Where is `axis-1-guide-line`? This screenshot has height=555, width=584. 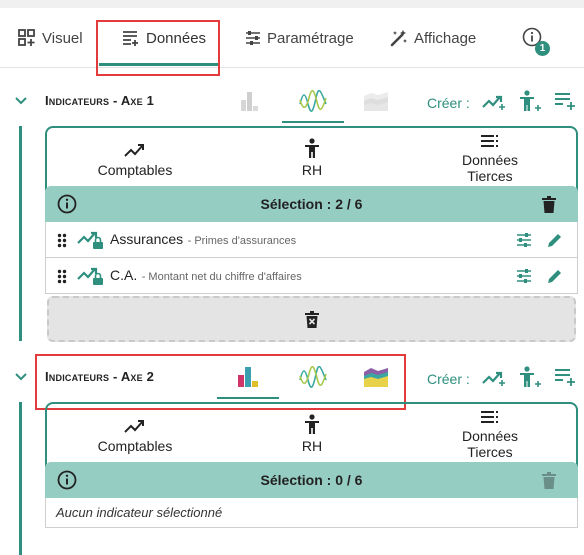 axis-1-guide-line is located at coordinates (20, 233).